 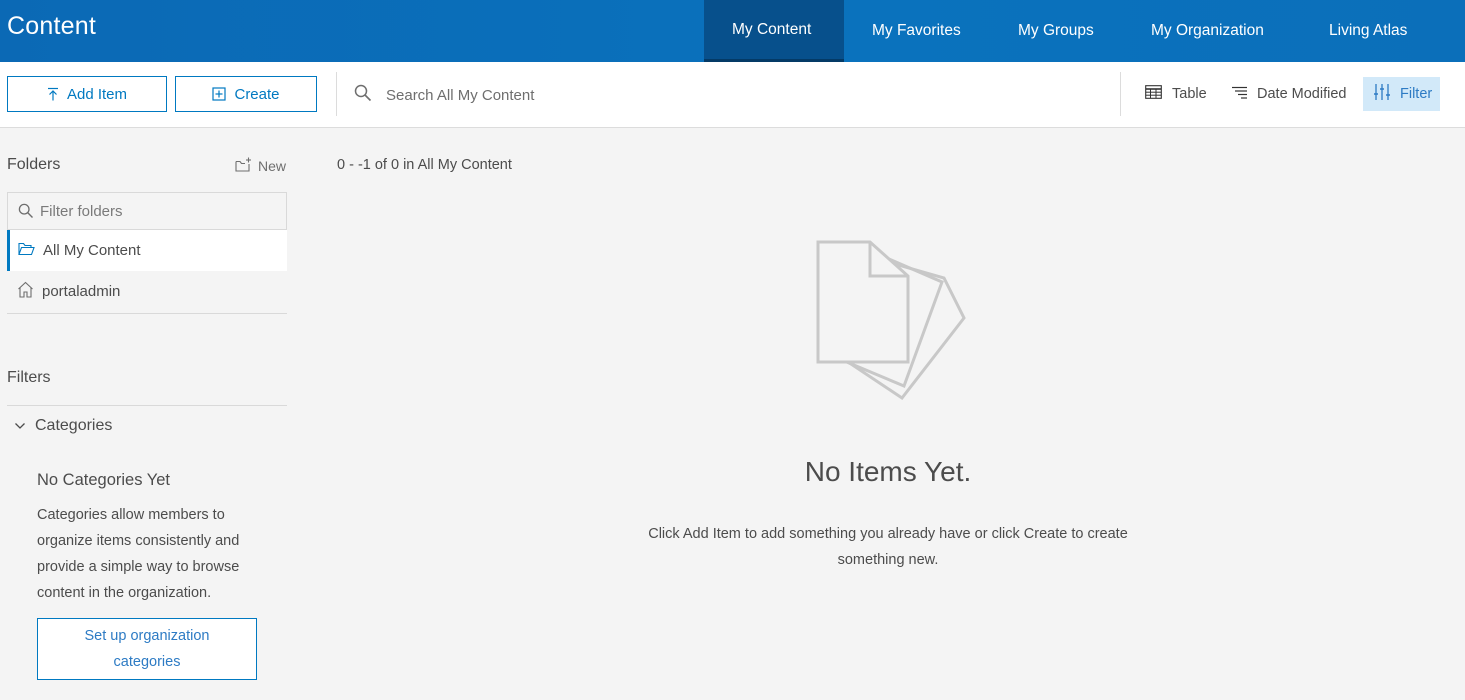 I want to click on upload-icon, so click(x=53, y=94).